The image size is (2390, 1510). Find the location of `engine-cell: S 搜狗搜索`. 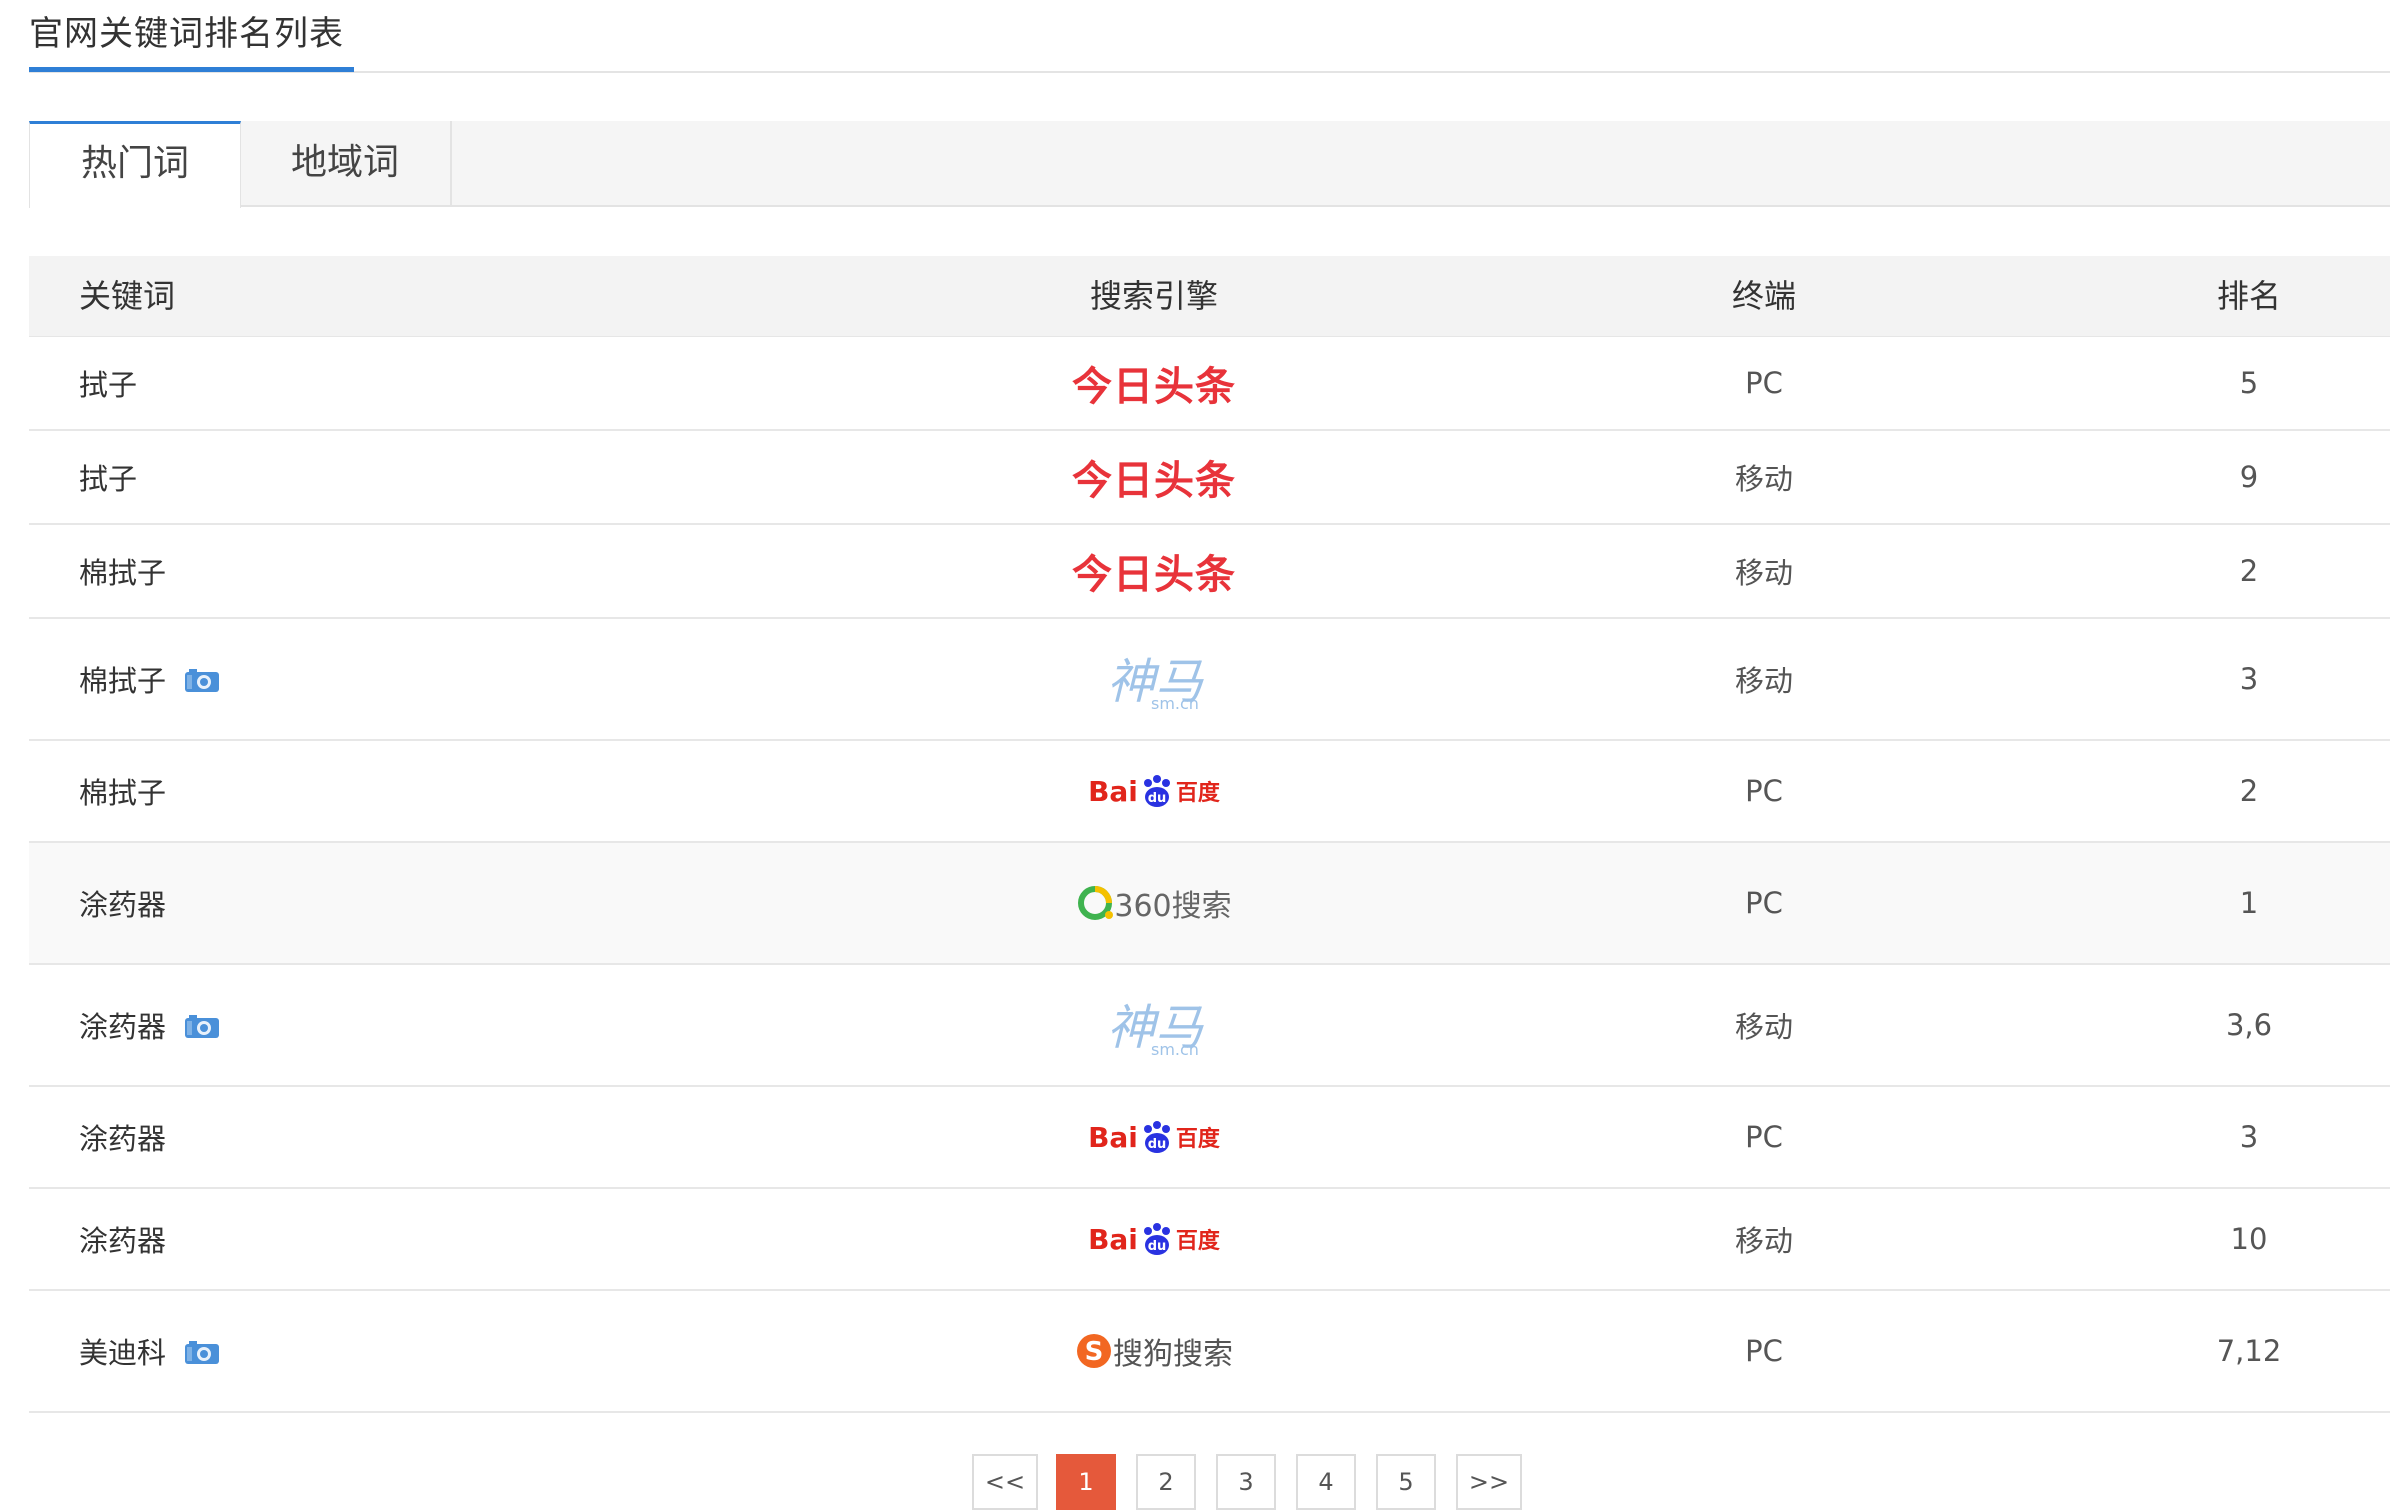

engine-cell: S 搜狗搜索 is located at coordinates (1154, 1351).